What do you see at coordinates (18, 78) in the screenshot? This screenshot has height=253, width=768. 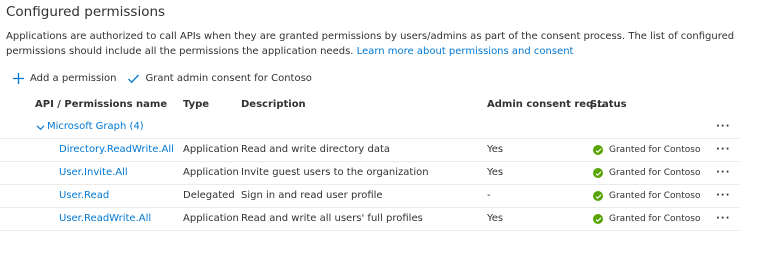 I see `plus-icon` at bounding box center [18, 78].